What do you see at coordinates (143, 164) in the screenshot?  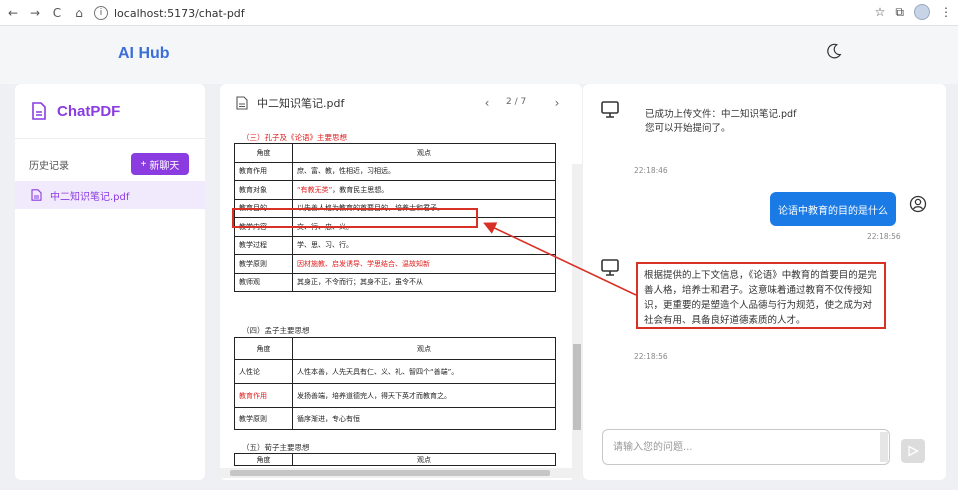 I see `plus-icon: +` at bounding box center [143, 164].